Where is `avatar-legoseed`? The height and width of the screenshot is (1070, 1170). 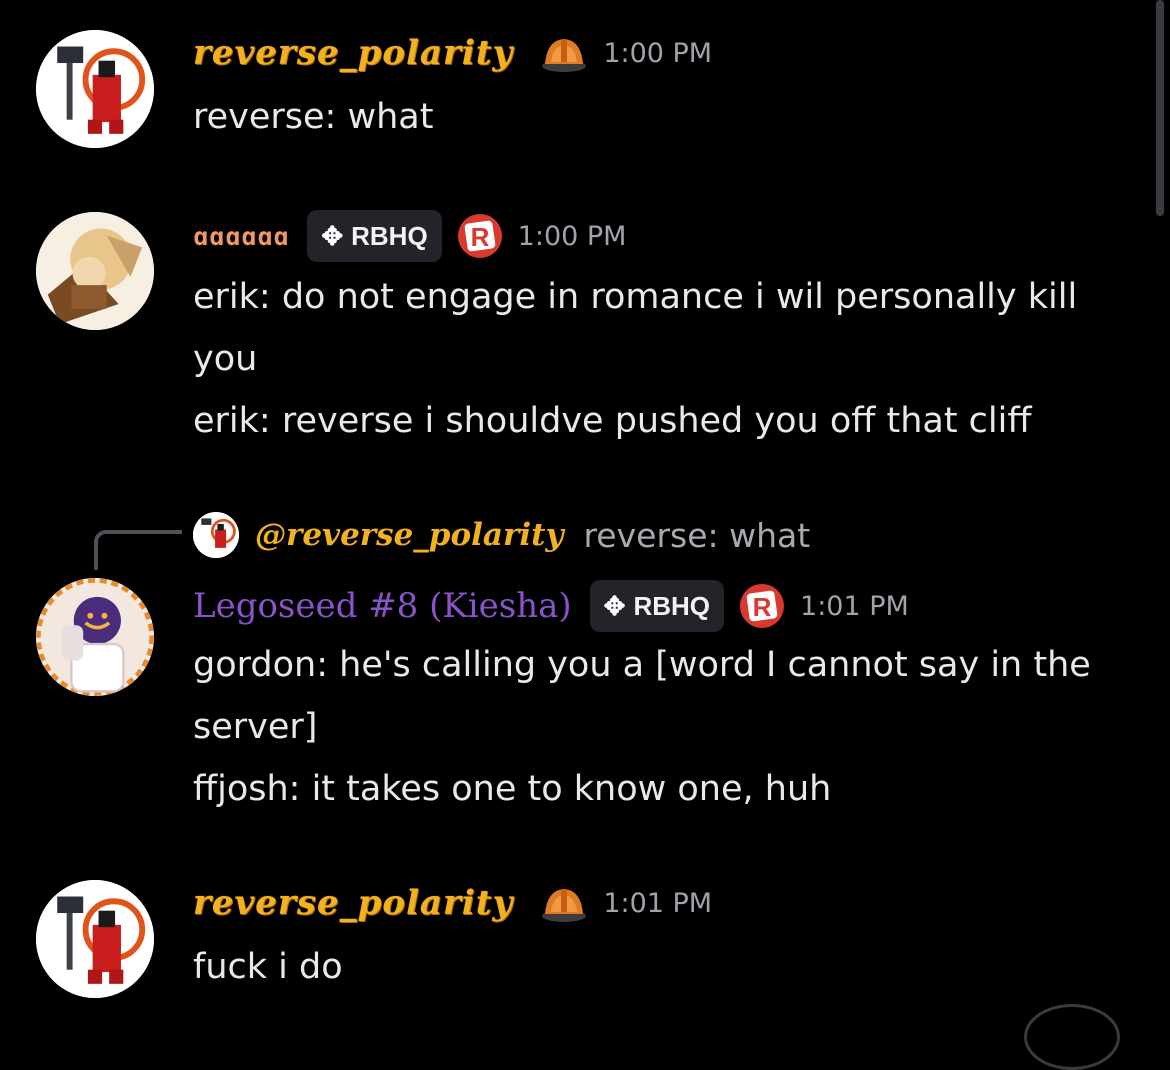 avatar-legoseed is located at coordinates (95, 637).